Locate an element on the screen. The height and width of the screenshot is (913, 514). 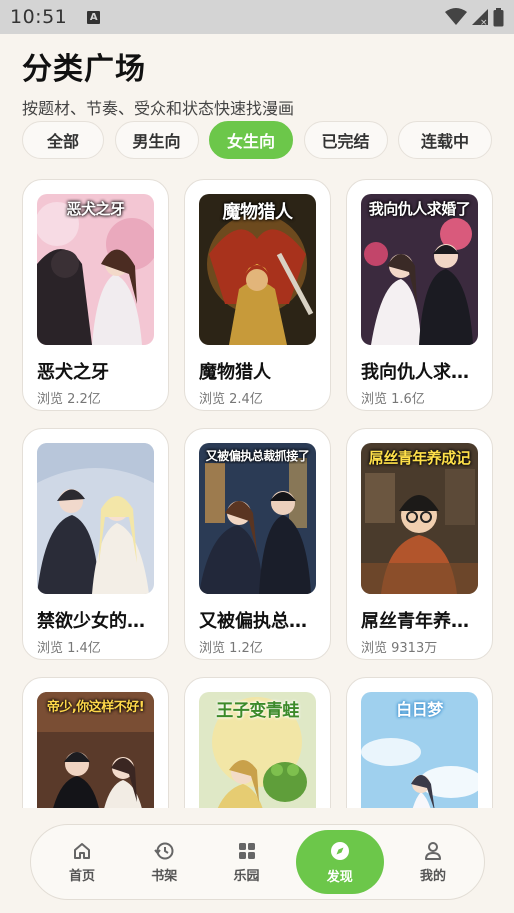
nav-discover: 发现 is located at coordinates (339, 862).